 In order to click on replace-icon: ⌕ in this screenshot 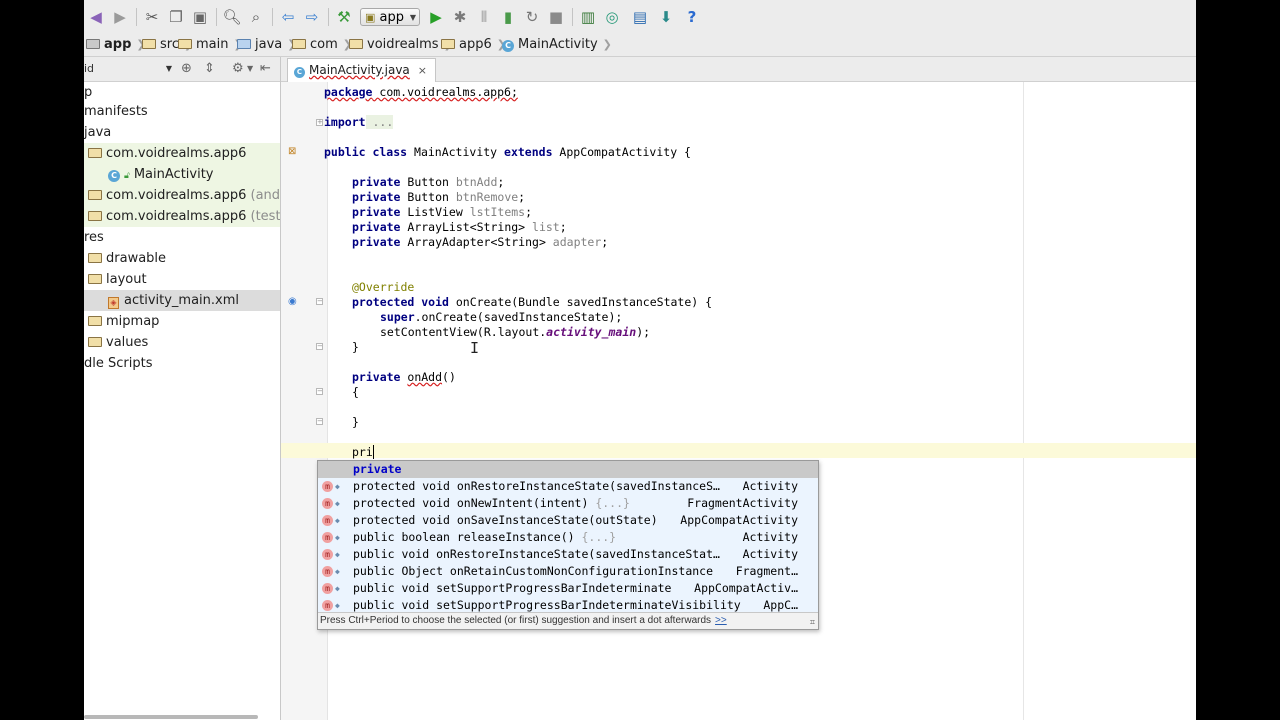, I will do `click(256, 17)`.